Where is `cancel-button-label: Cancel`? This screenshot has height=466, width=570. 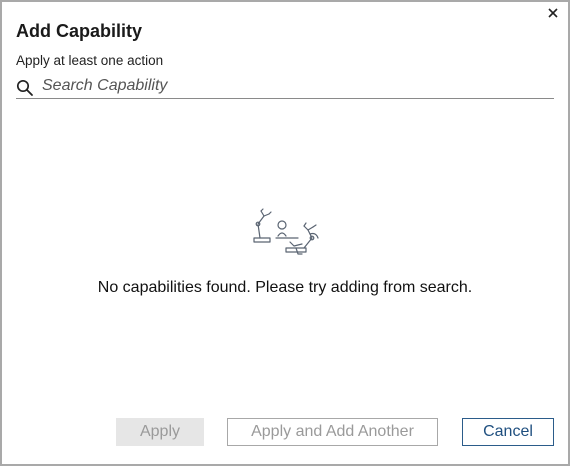
cancel-button-label: Cancel is located at coordinates (508, 431).